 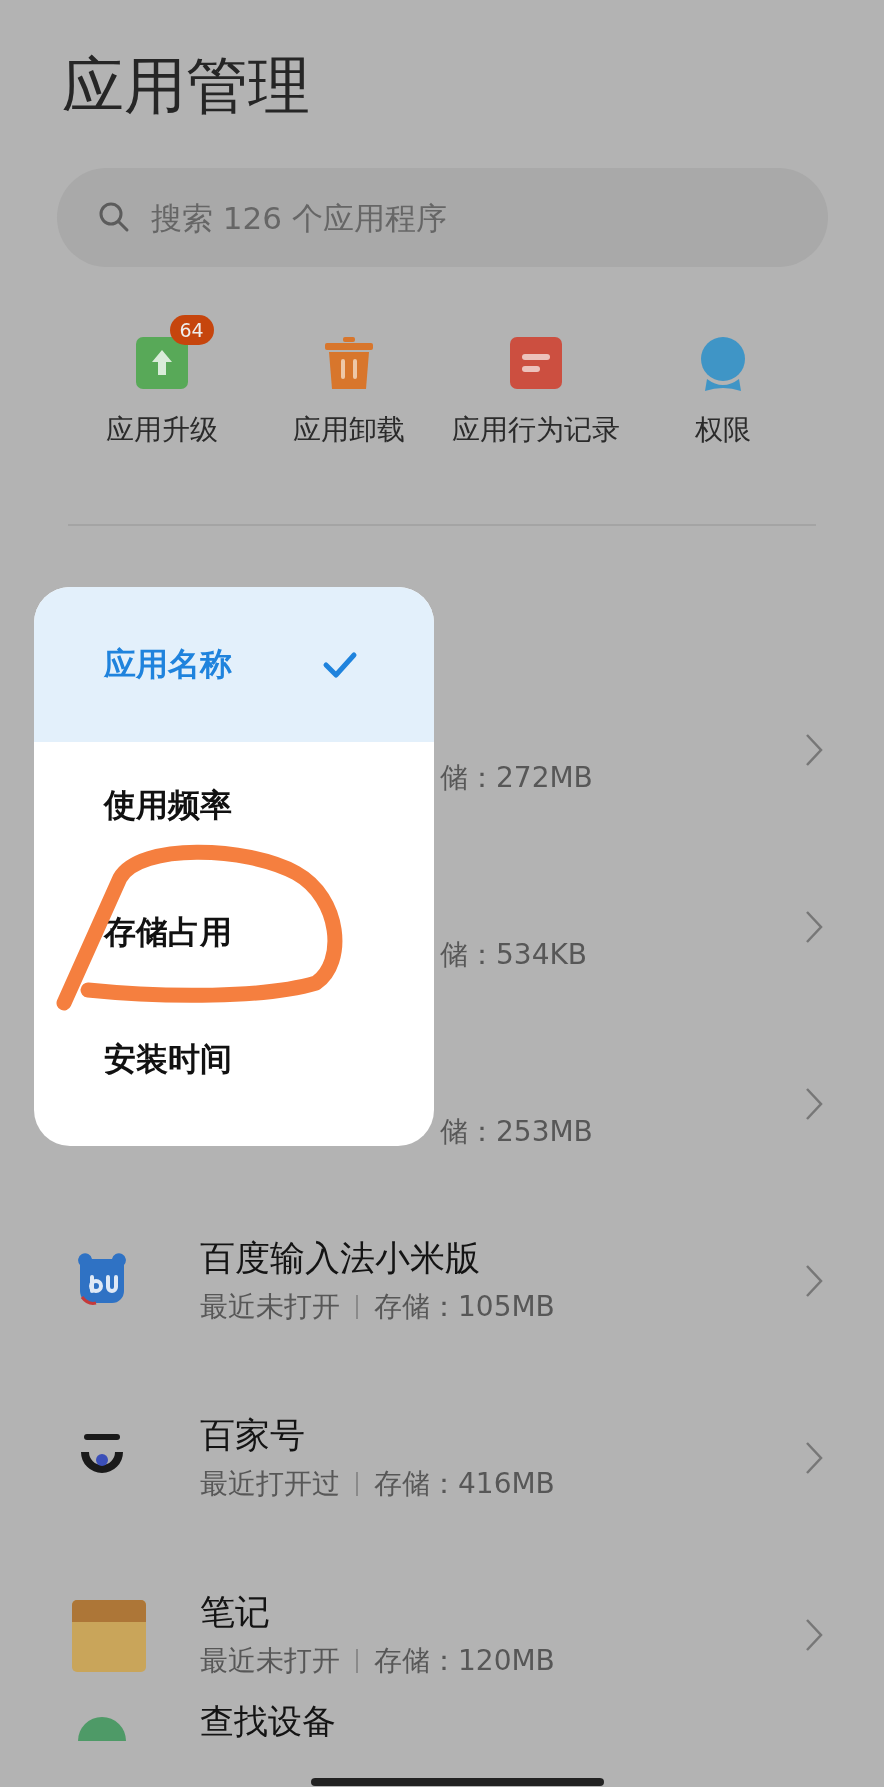 What do you see at coordinates (535, 363) in the screenshot?
I see `note-icon` at bounding box center [535, 363].